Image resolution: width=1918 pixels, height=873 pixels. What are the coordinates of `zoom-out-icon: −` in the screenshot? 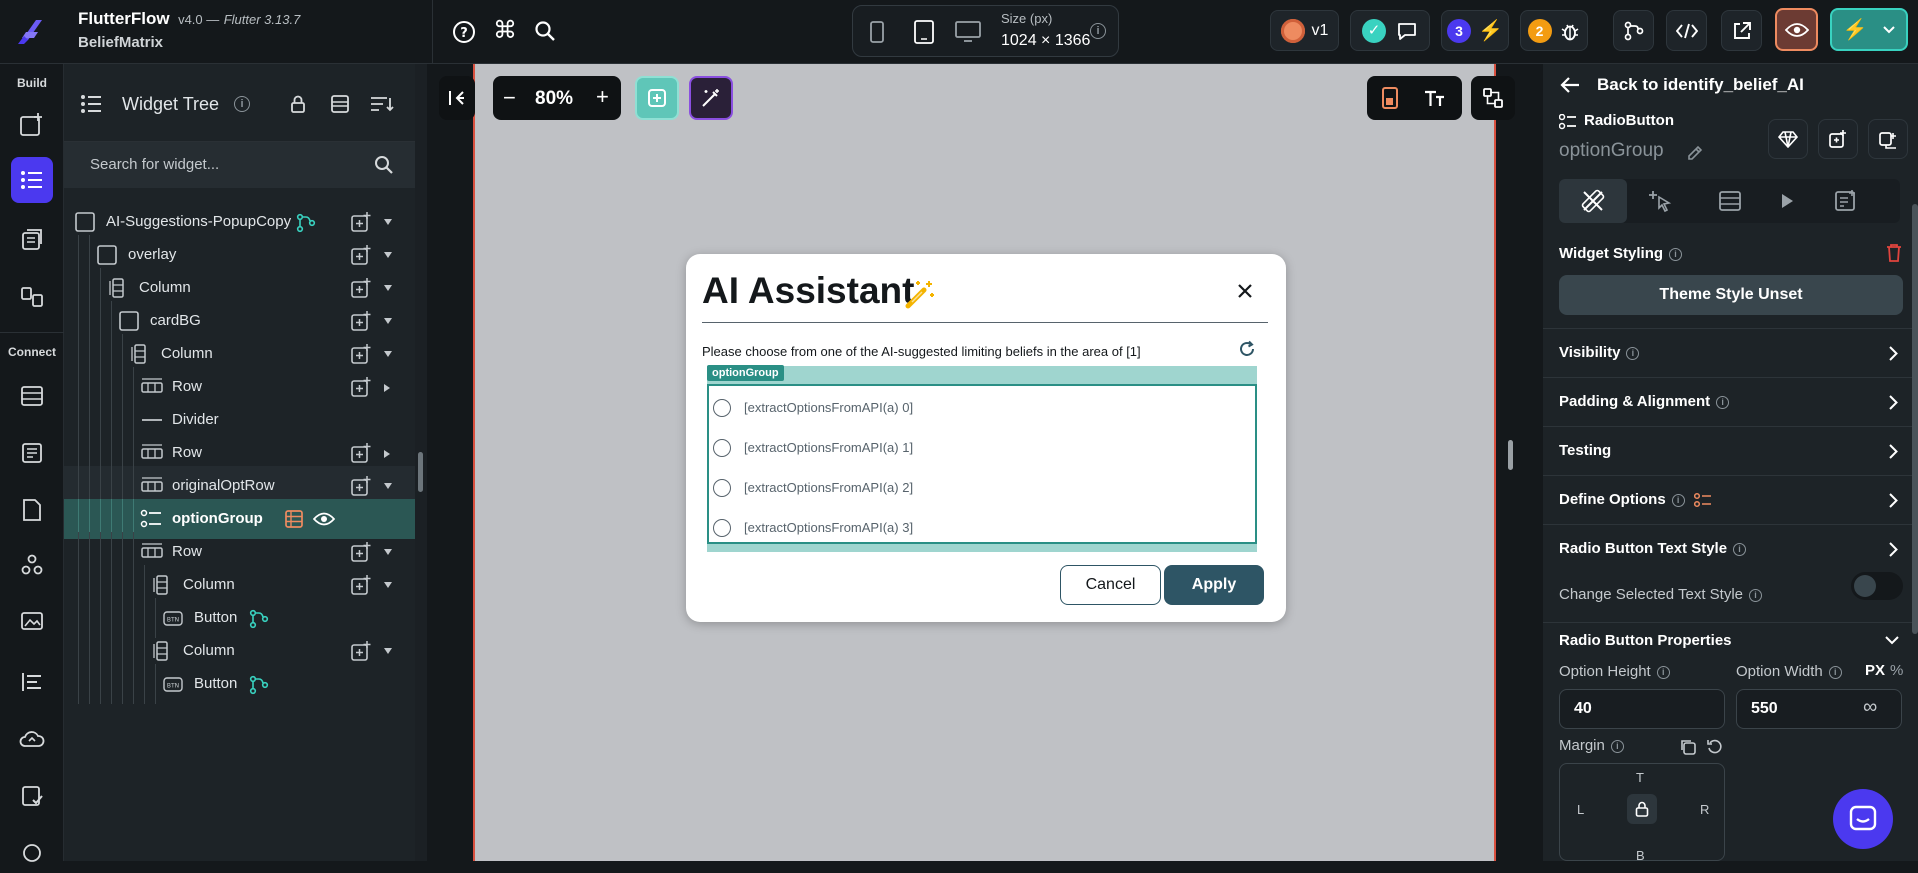 It's located at (509, 98).